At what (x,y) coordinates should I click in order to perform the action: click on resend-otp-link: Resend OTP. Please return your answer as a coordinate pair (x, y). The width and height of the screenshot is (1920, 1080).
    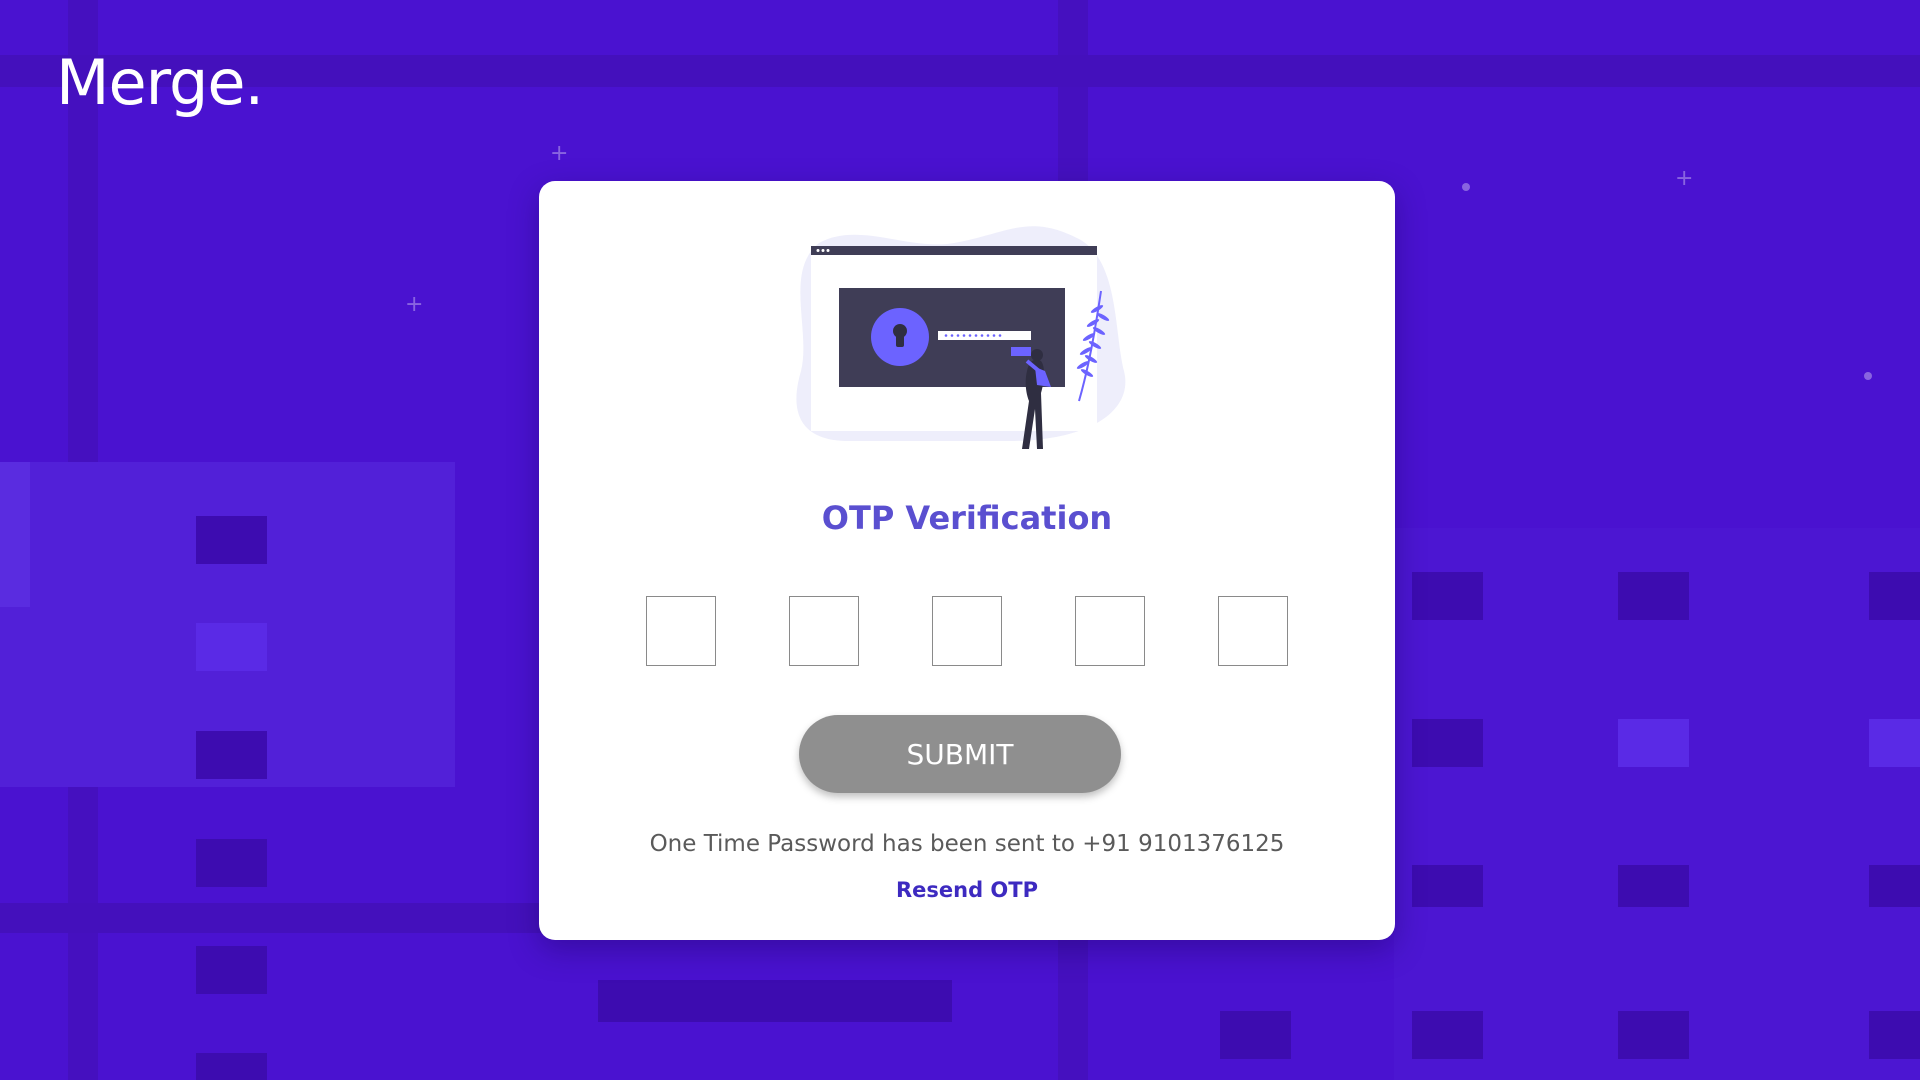
    Looking at the image, I should click on (967, 890).